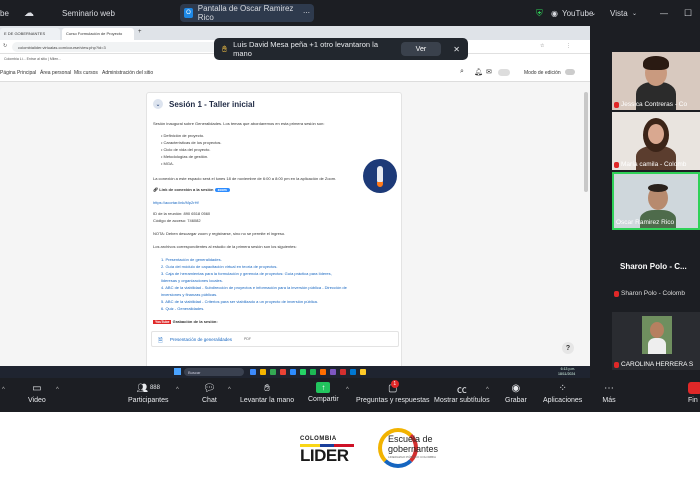 This screenshot has height=500, width=700. Describe the element at coordinates (649, 293) in the screenshot. I see `participant-name: Sharon Polo - Colomb` at that location.